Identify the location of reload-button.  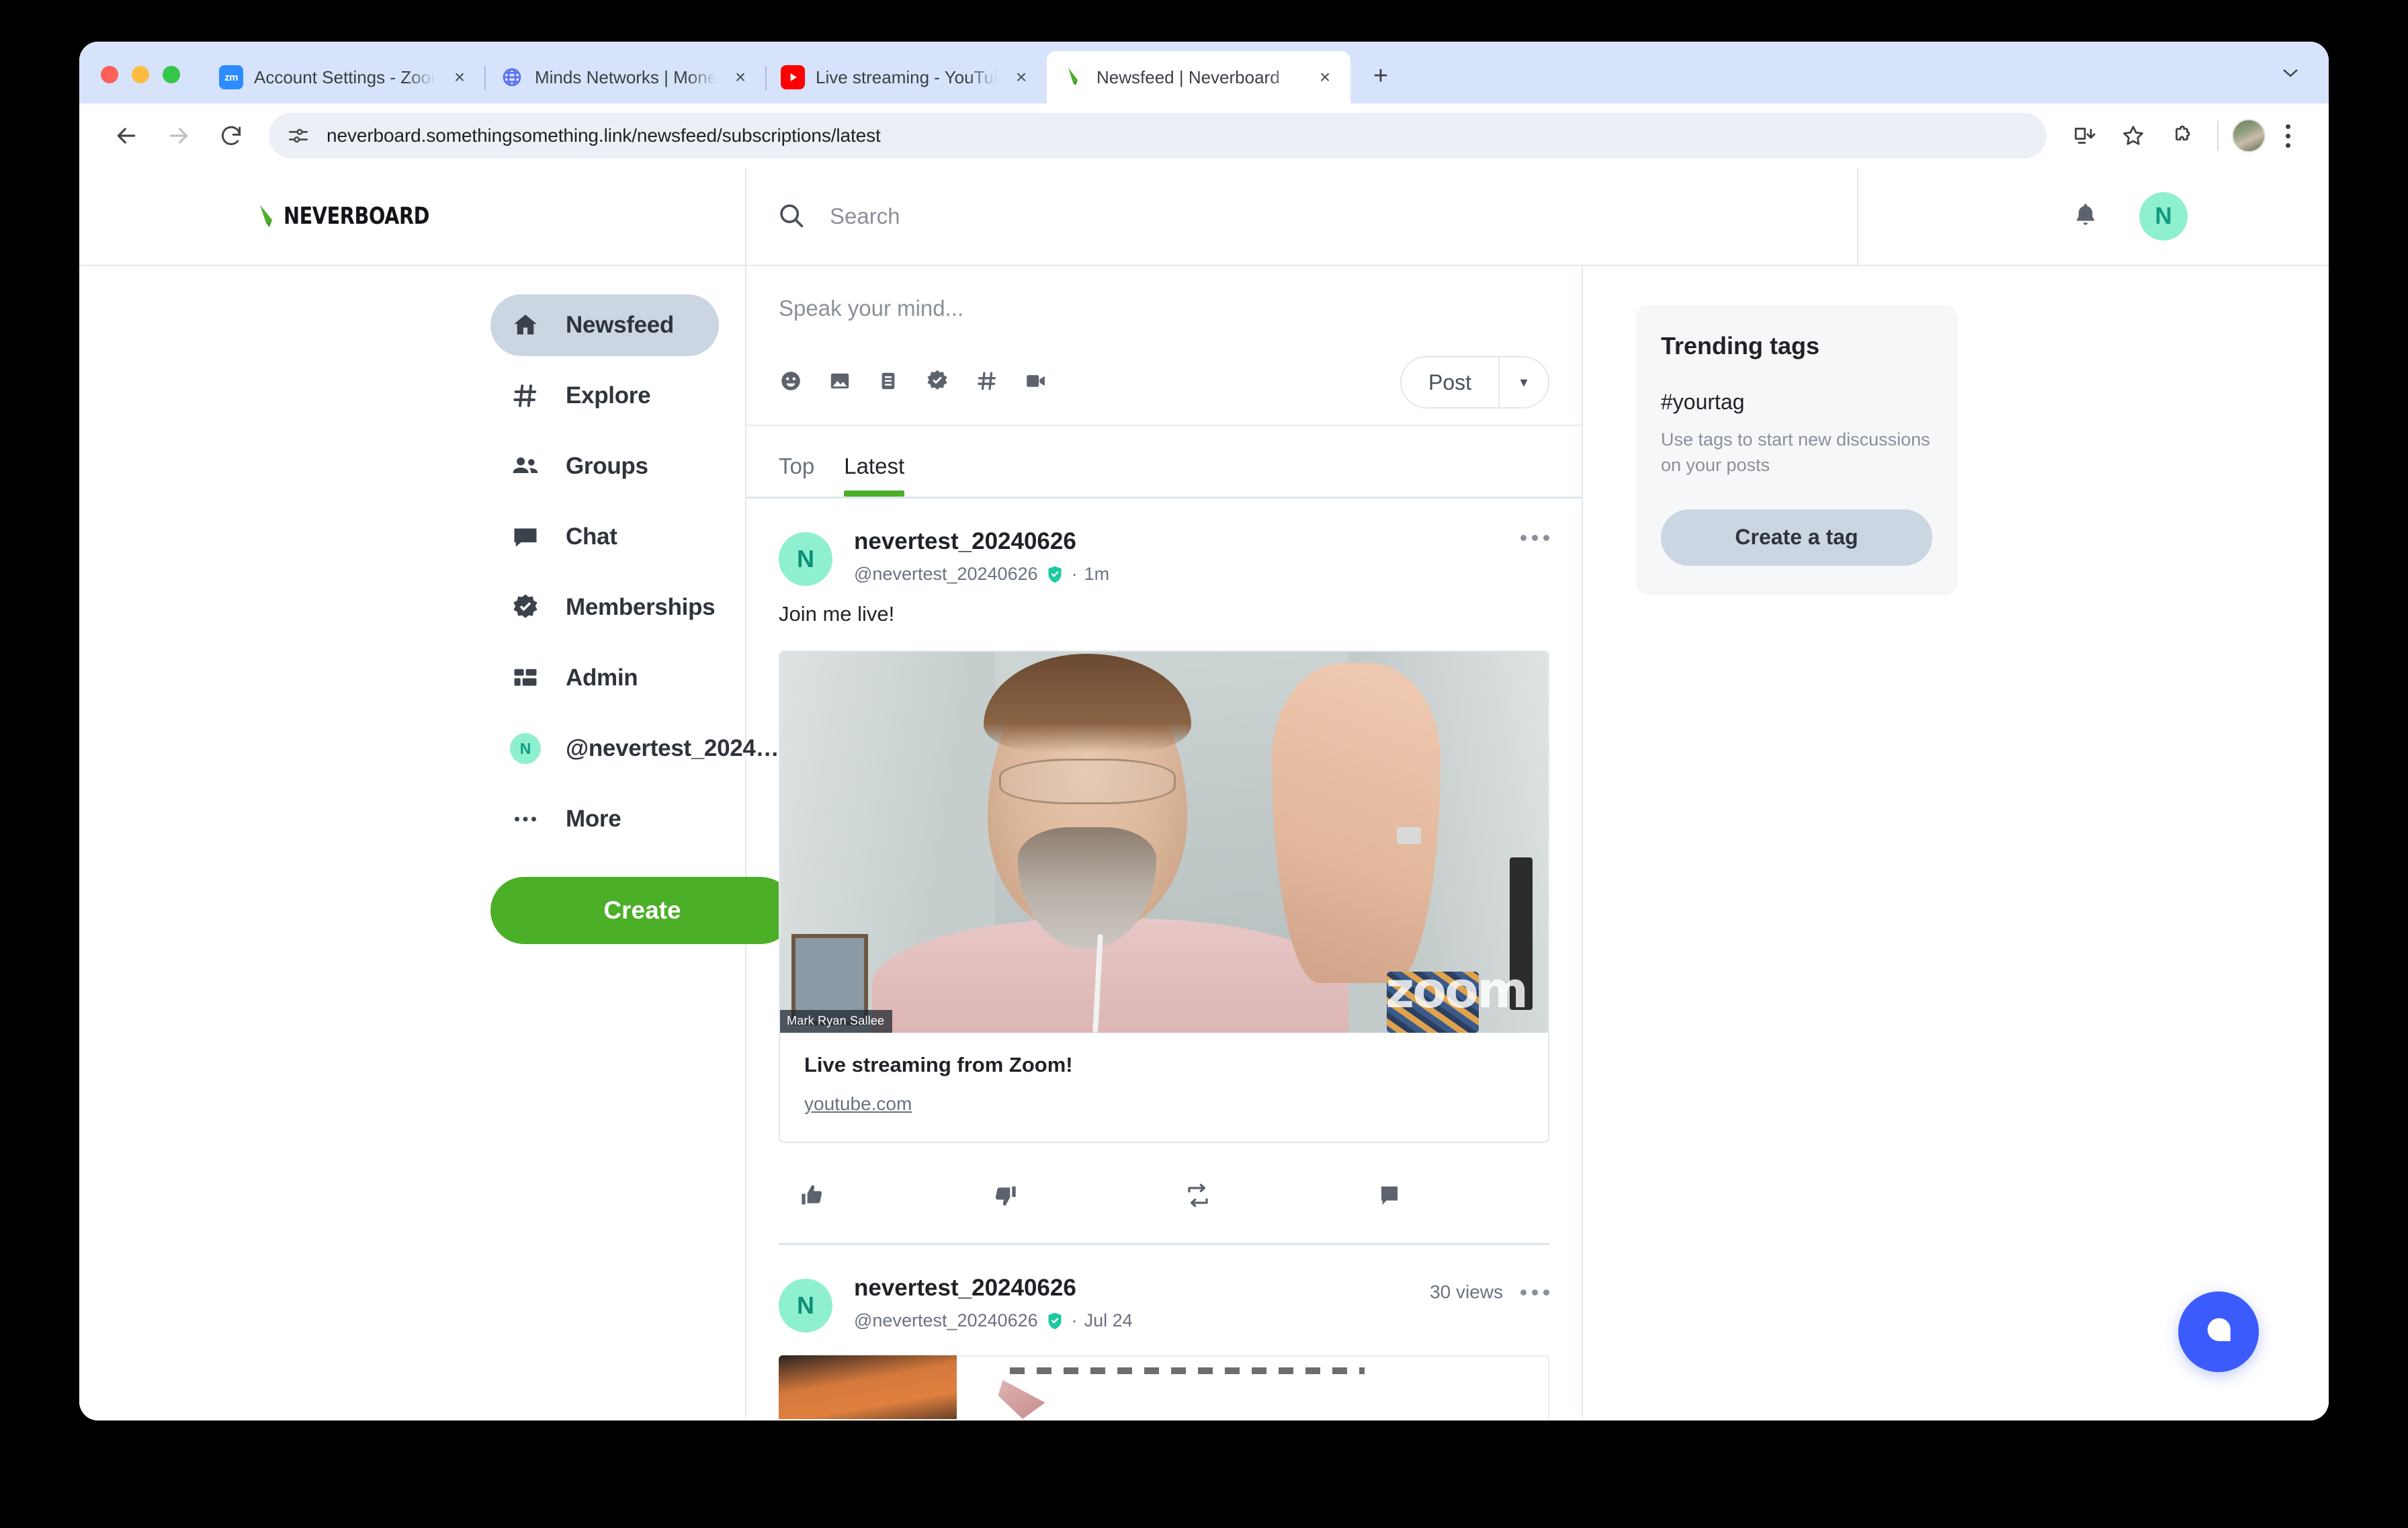
(231, 136).